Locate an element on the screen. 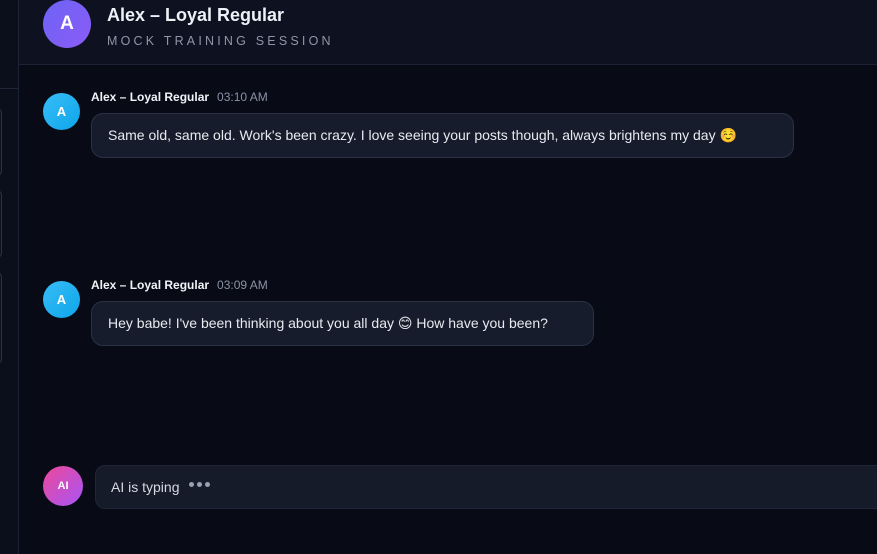  ai-avatar: AI is located at coordinates (63, 486).